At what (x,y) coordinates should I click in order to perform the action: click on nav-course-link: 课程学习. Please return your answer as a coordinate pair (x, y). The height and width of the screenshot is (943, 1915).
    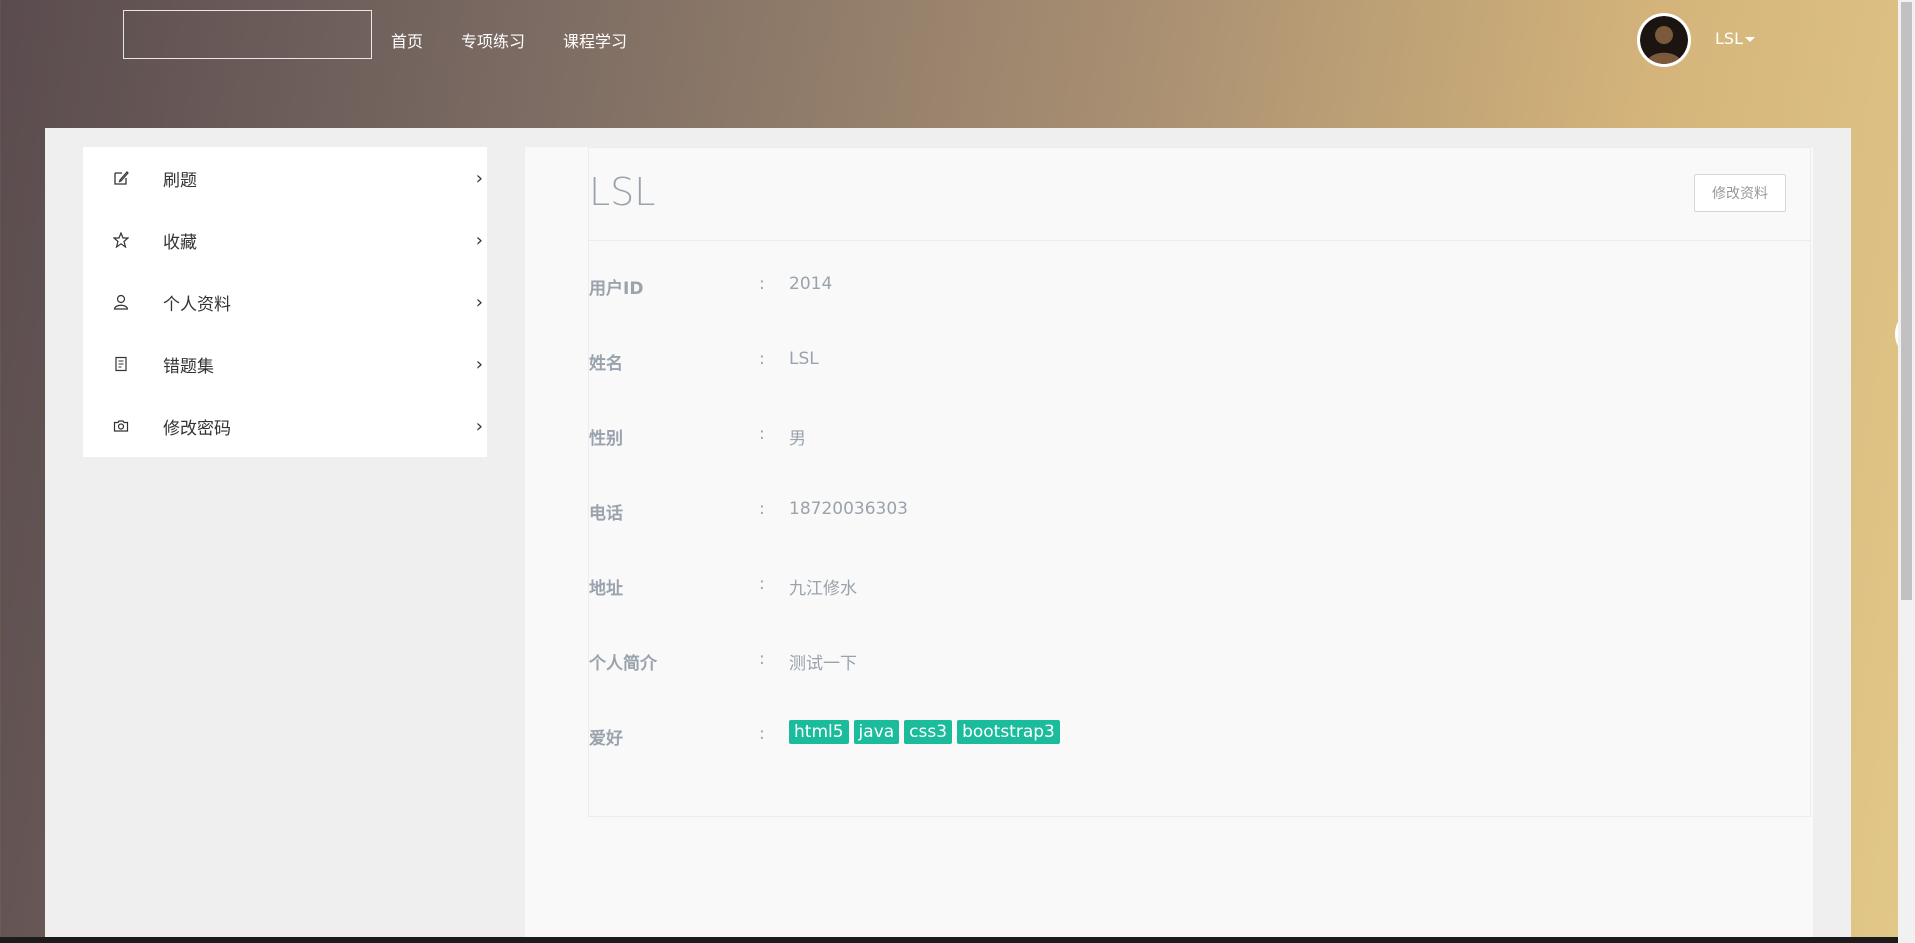
    Looking at the image, I should click on (595, 40).